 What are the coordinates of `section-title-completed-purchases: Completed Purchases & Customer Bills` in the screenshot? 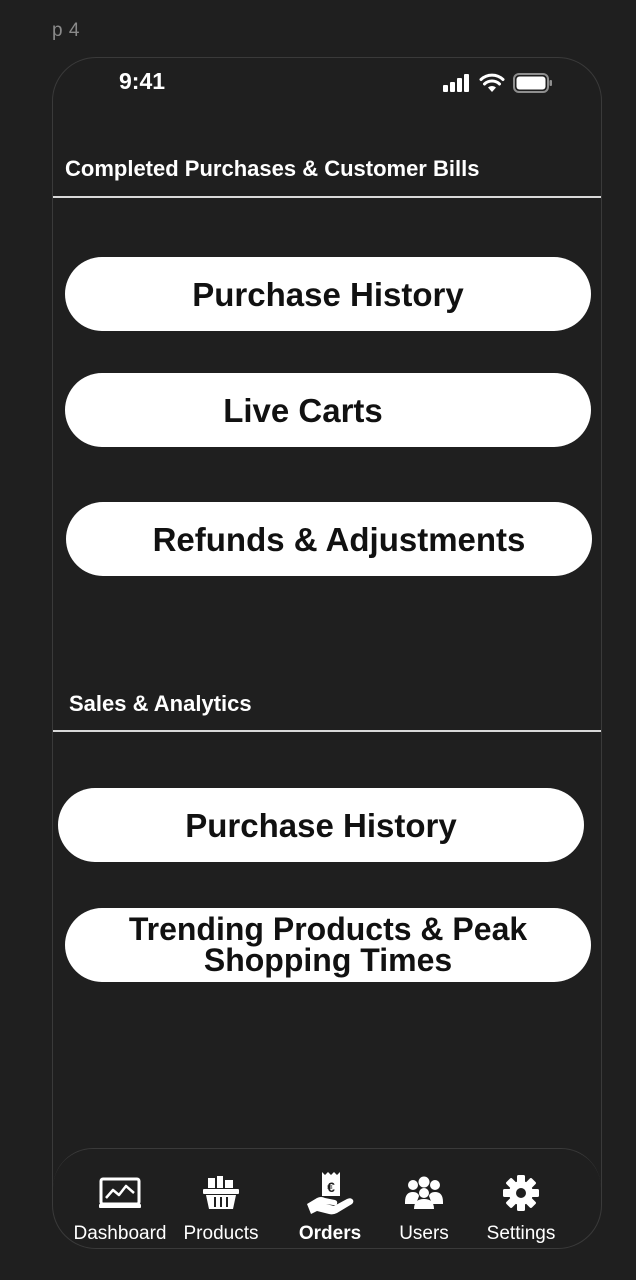 It's located at (272, 168).